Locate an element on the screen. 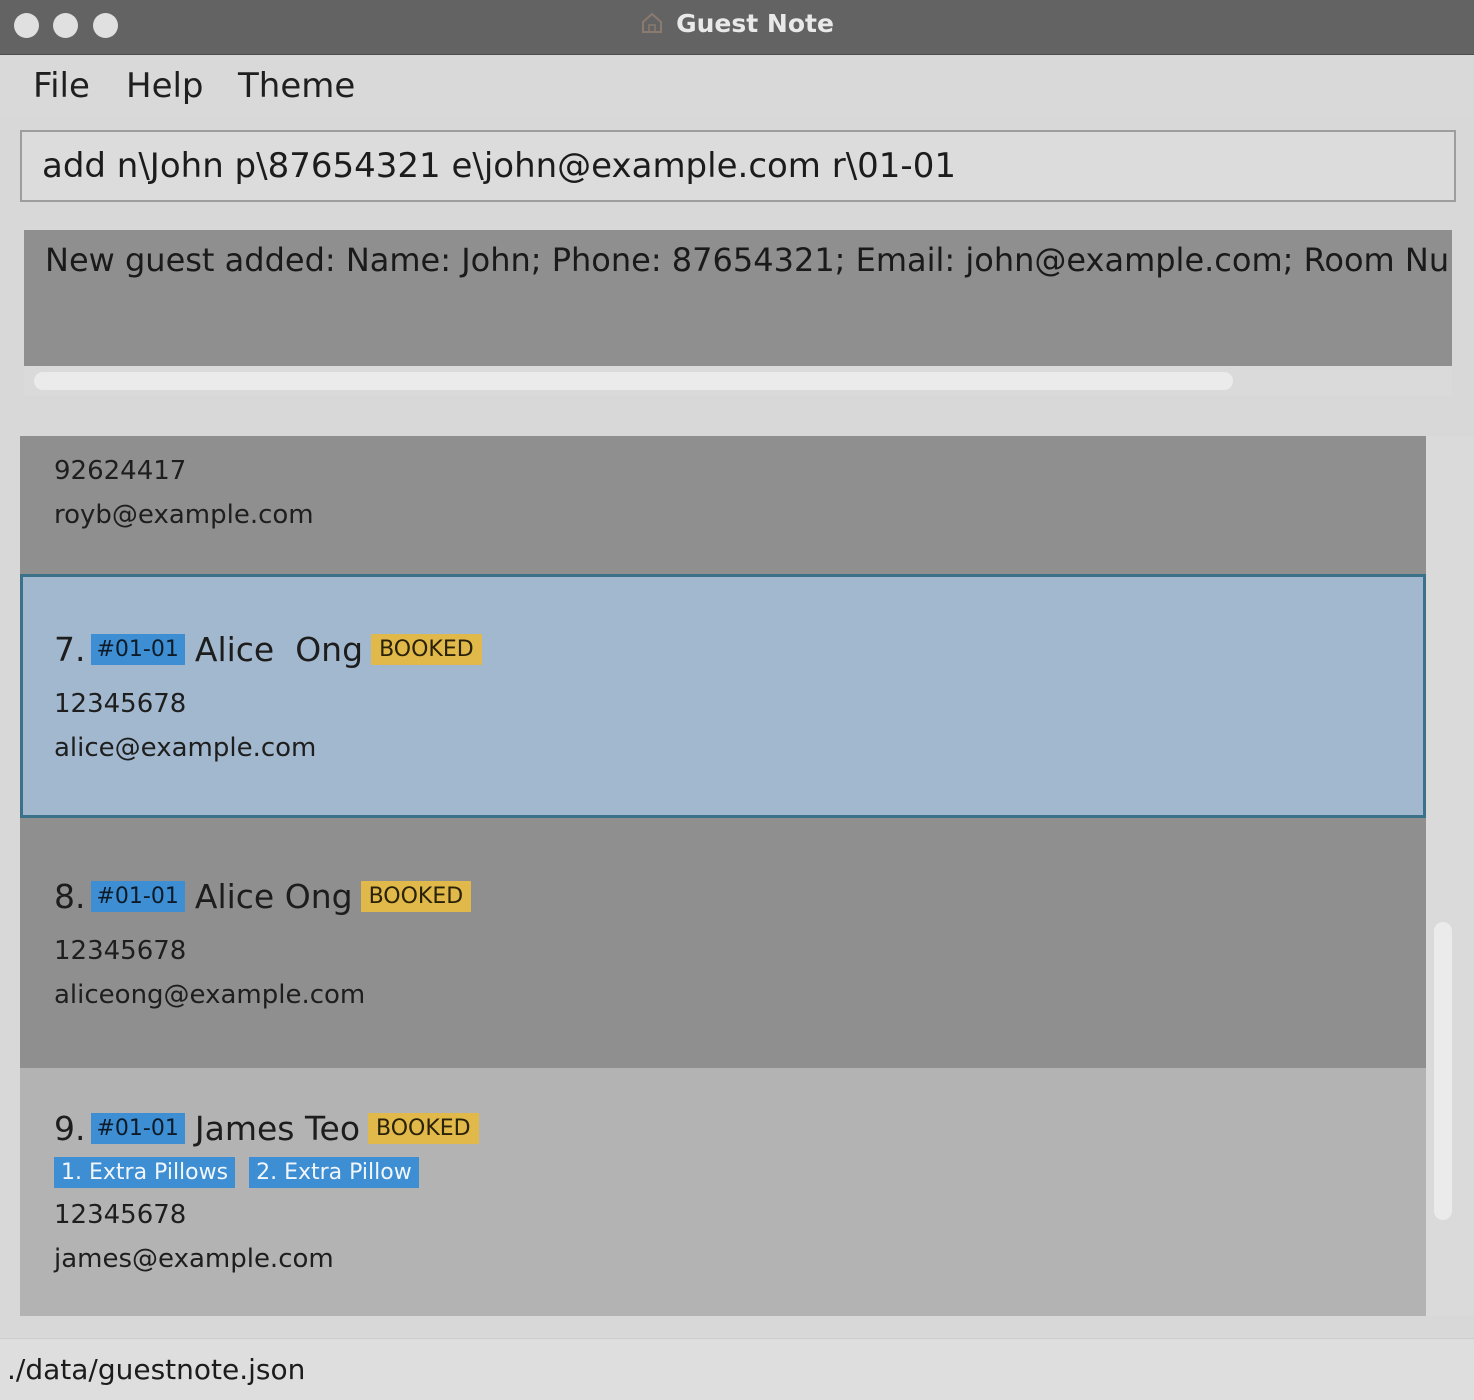 This screenshot has width=1474, height=1400. request-tags: 1. Extra Pillows 2. Extra Pillow is located at coordinates (236, 1172).